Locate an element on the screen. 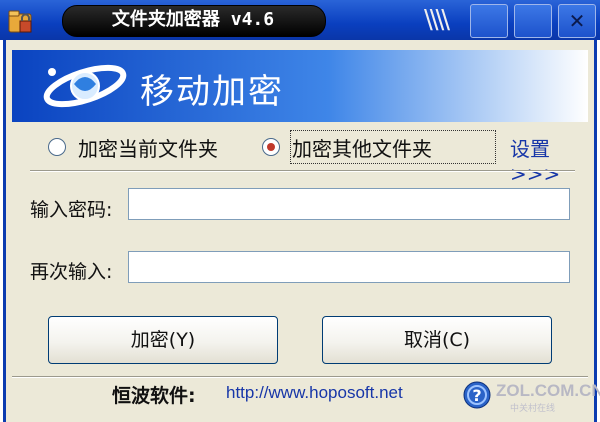 Image resolution: width=600 pixels, height=422 pixels. mode-selector: 加密当前文件夹 加密其他文件夹 设置>>> is located at coordinates (310, 157).